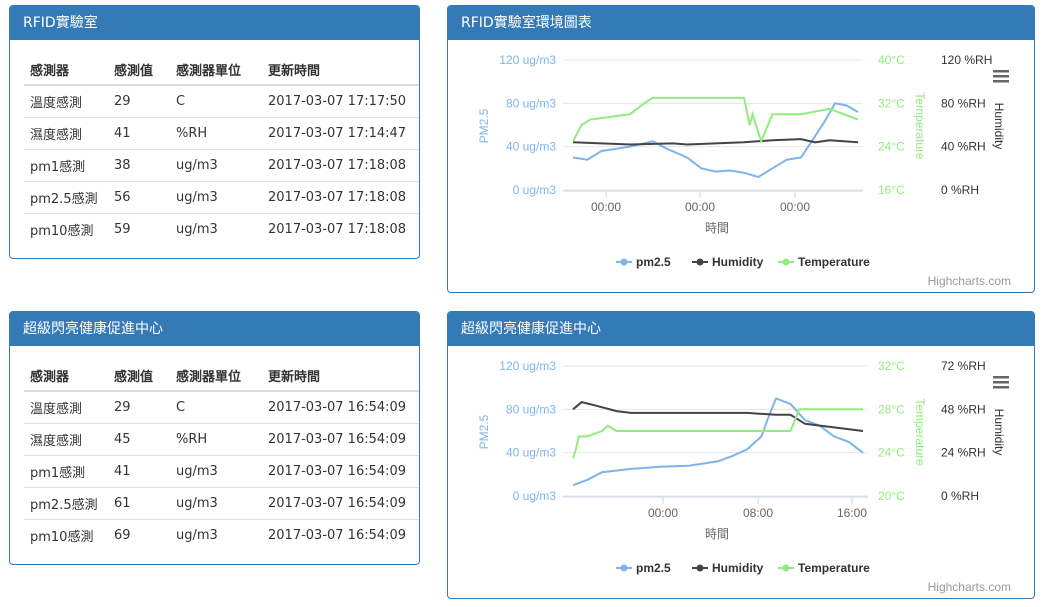 This screenshot has width=1047, height=607. What do you see at coordinates (221, 471) in the screenshot?
I see `table-row: pm1感測 41 ug/m3 2017-03-07 16:54:09` at bounding box center [221, 471].